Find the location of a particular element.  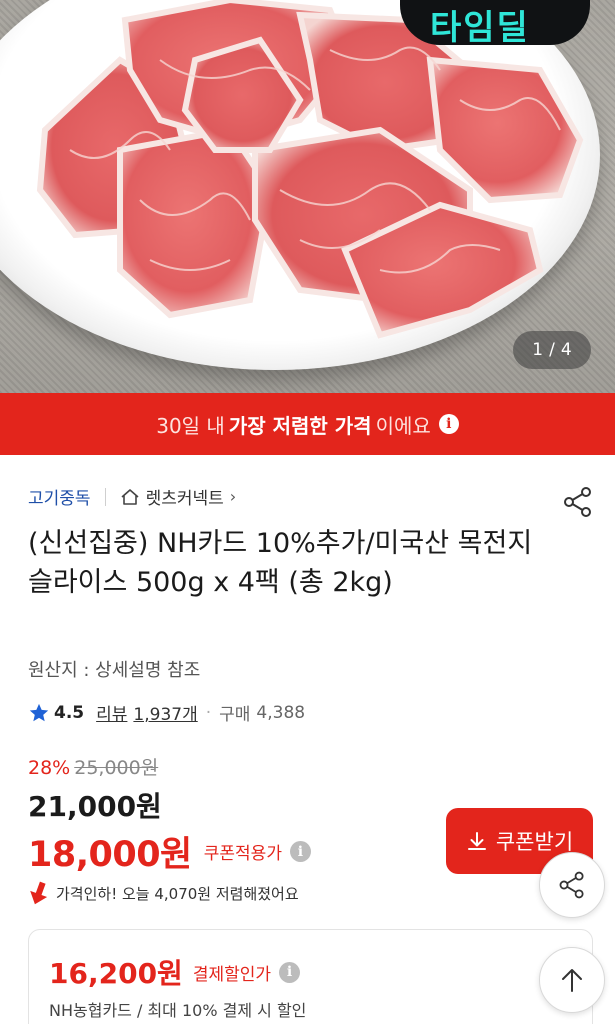

payment-description: NH농협카드 / 최대 10% 결제 시 할인 is located at coordinates (178, 1010).